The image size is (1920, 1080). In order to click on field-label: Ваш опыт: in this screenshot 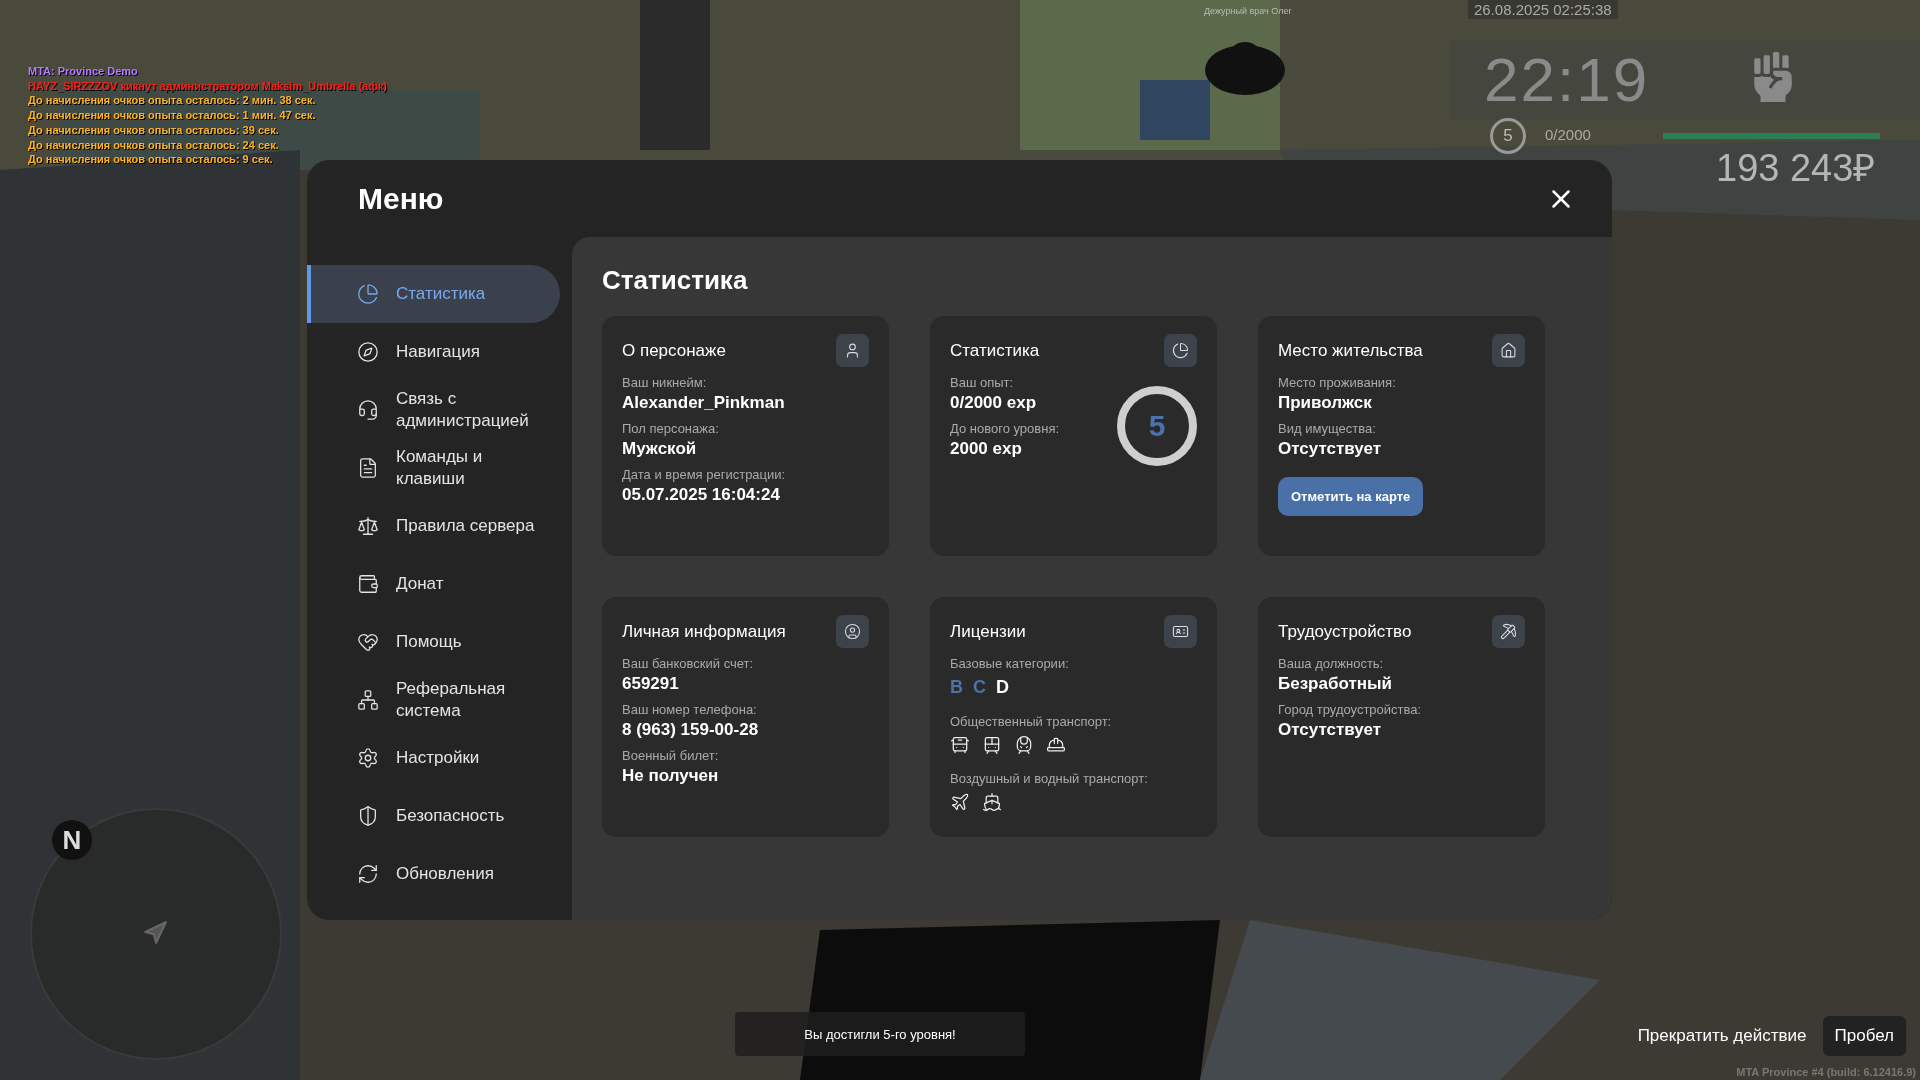, I will do `click(982, 382)`.